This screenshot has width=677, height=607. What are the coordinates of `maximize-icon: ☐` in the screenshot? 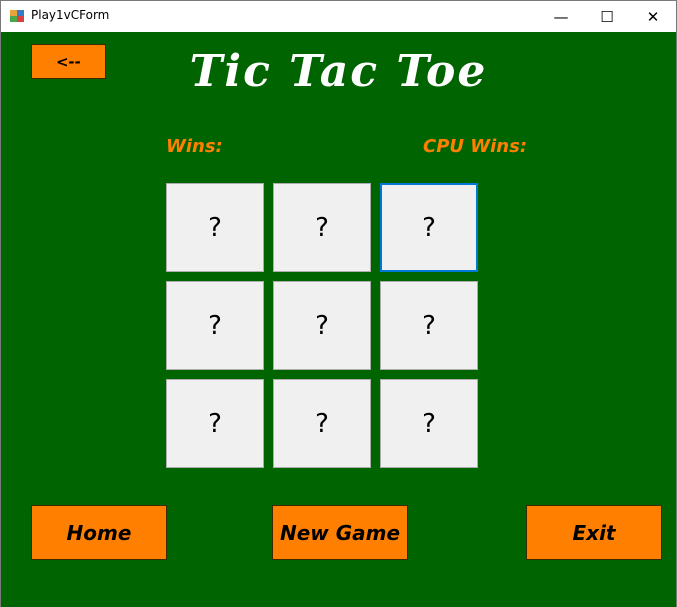 It's located at (607, 16).